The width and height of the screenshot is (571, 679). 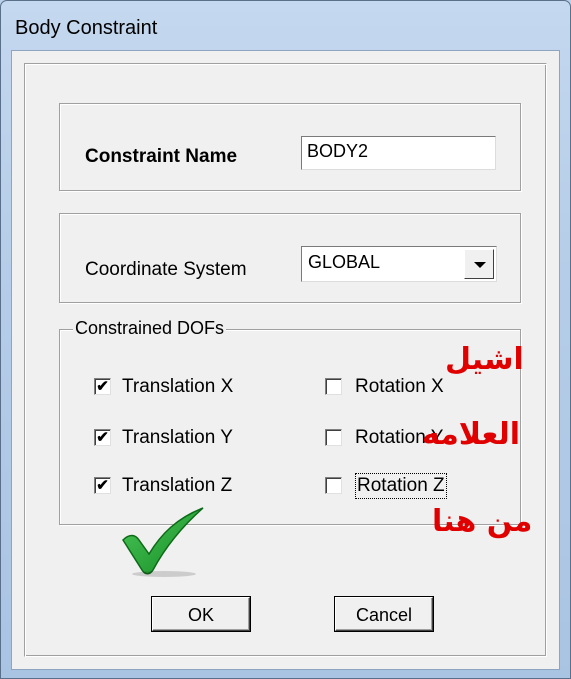 What do you see at coordinates (102, 485) in the screenshot?
I see `translation-z-checkbox: ✔` at bounding box center [102, 485].